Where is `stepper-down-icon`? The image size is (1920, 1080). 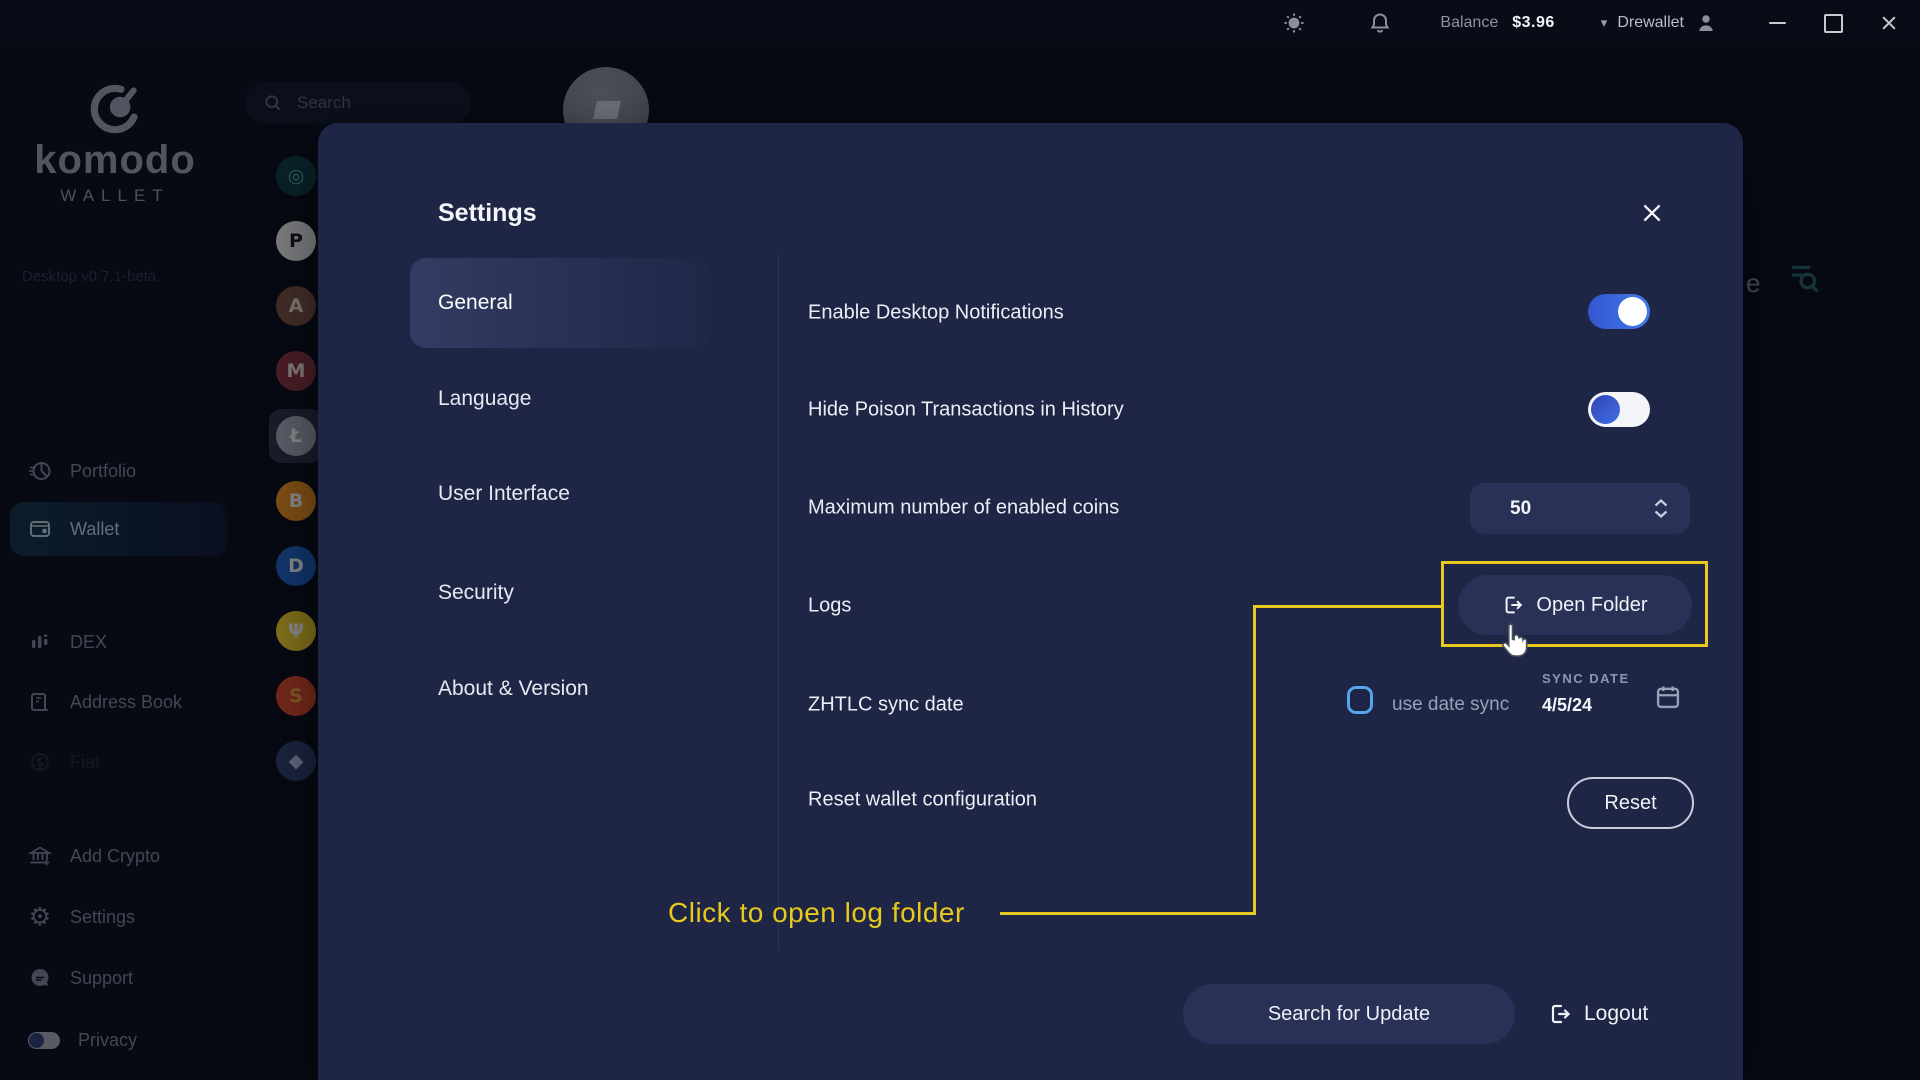
stepper-down-icon is located at coordinates (1661, 514).